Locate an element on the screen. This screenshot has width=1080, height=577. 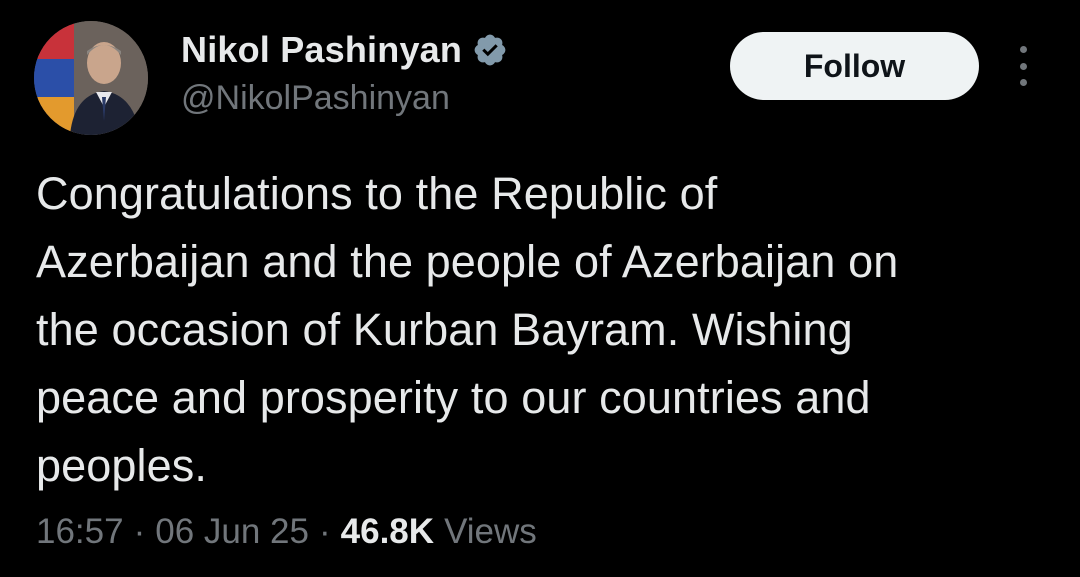
verified-badge-icon is located at coordinates (490, 50).